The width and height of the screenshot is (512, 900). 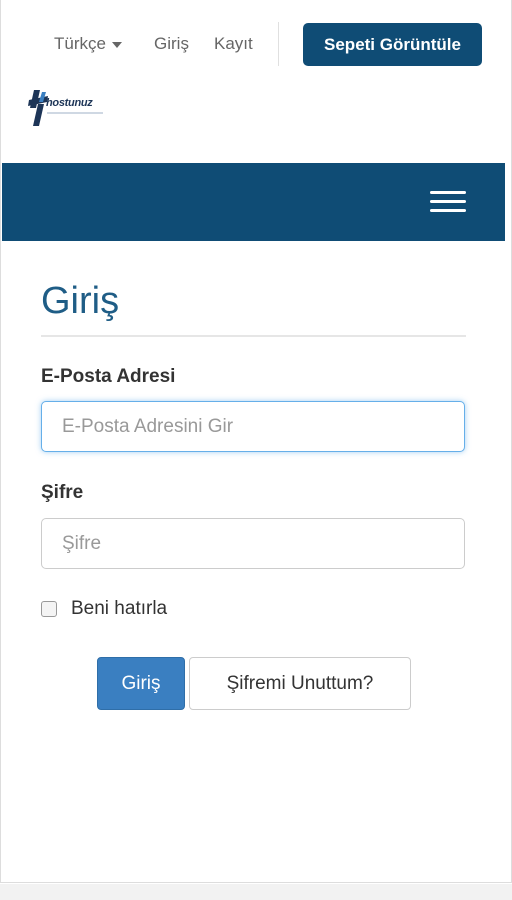 I want to click on main-nav-bar, so click(x=253, y=202).